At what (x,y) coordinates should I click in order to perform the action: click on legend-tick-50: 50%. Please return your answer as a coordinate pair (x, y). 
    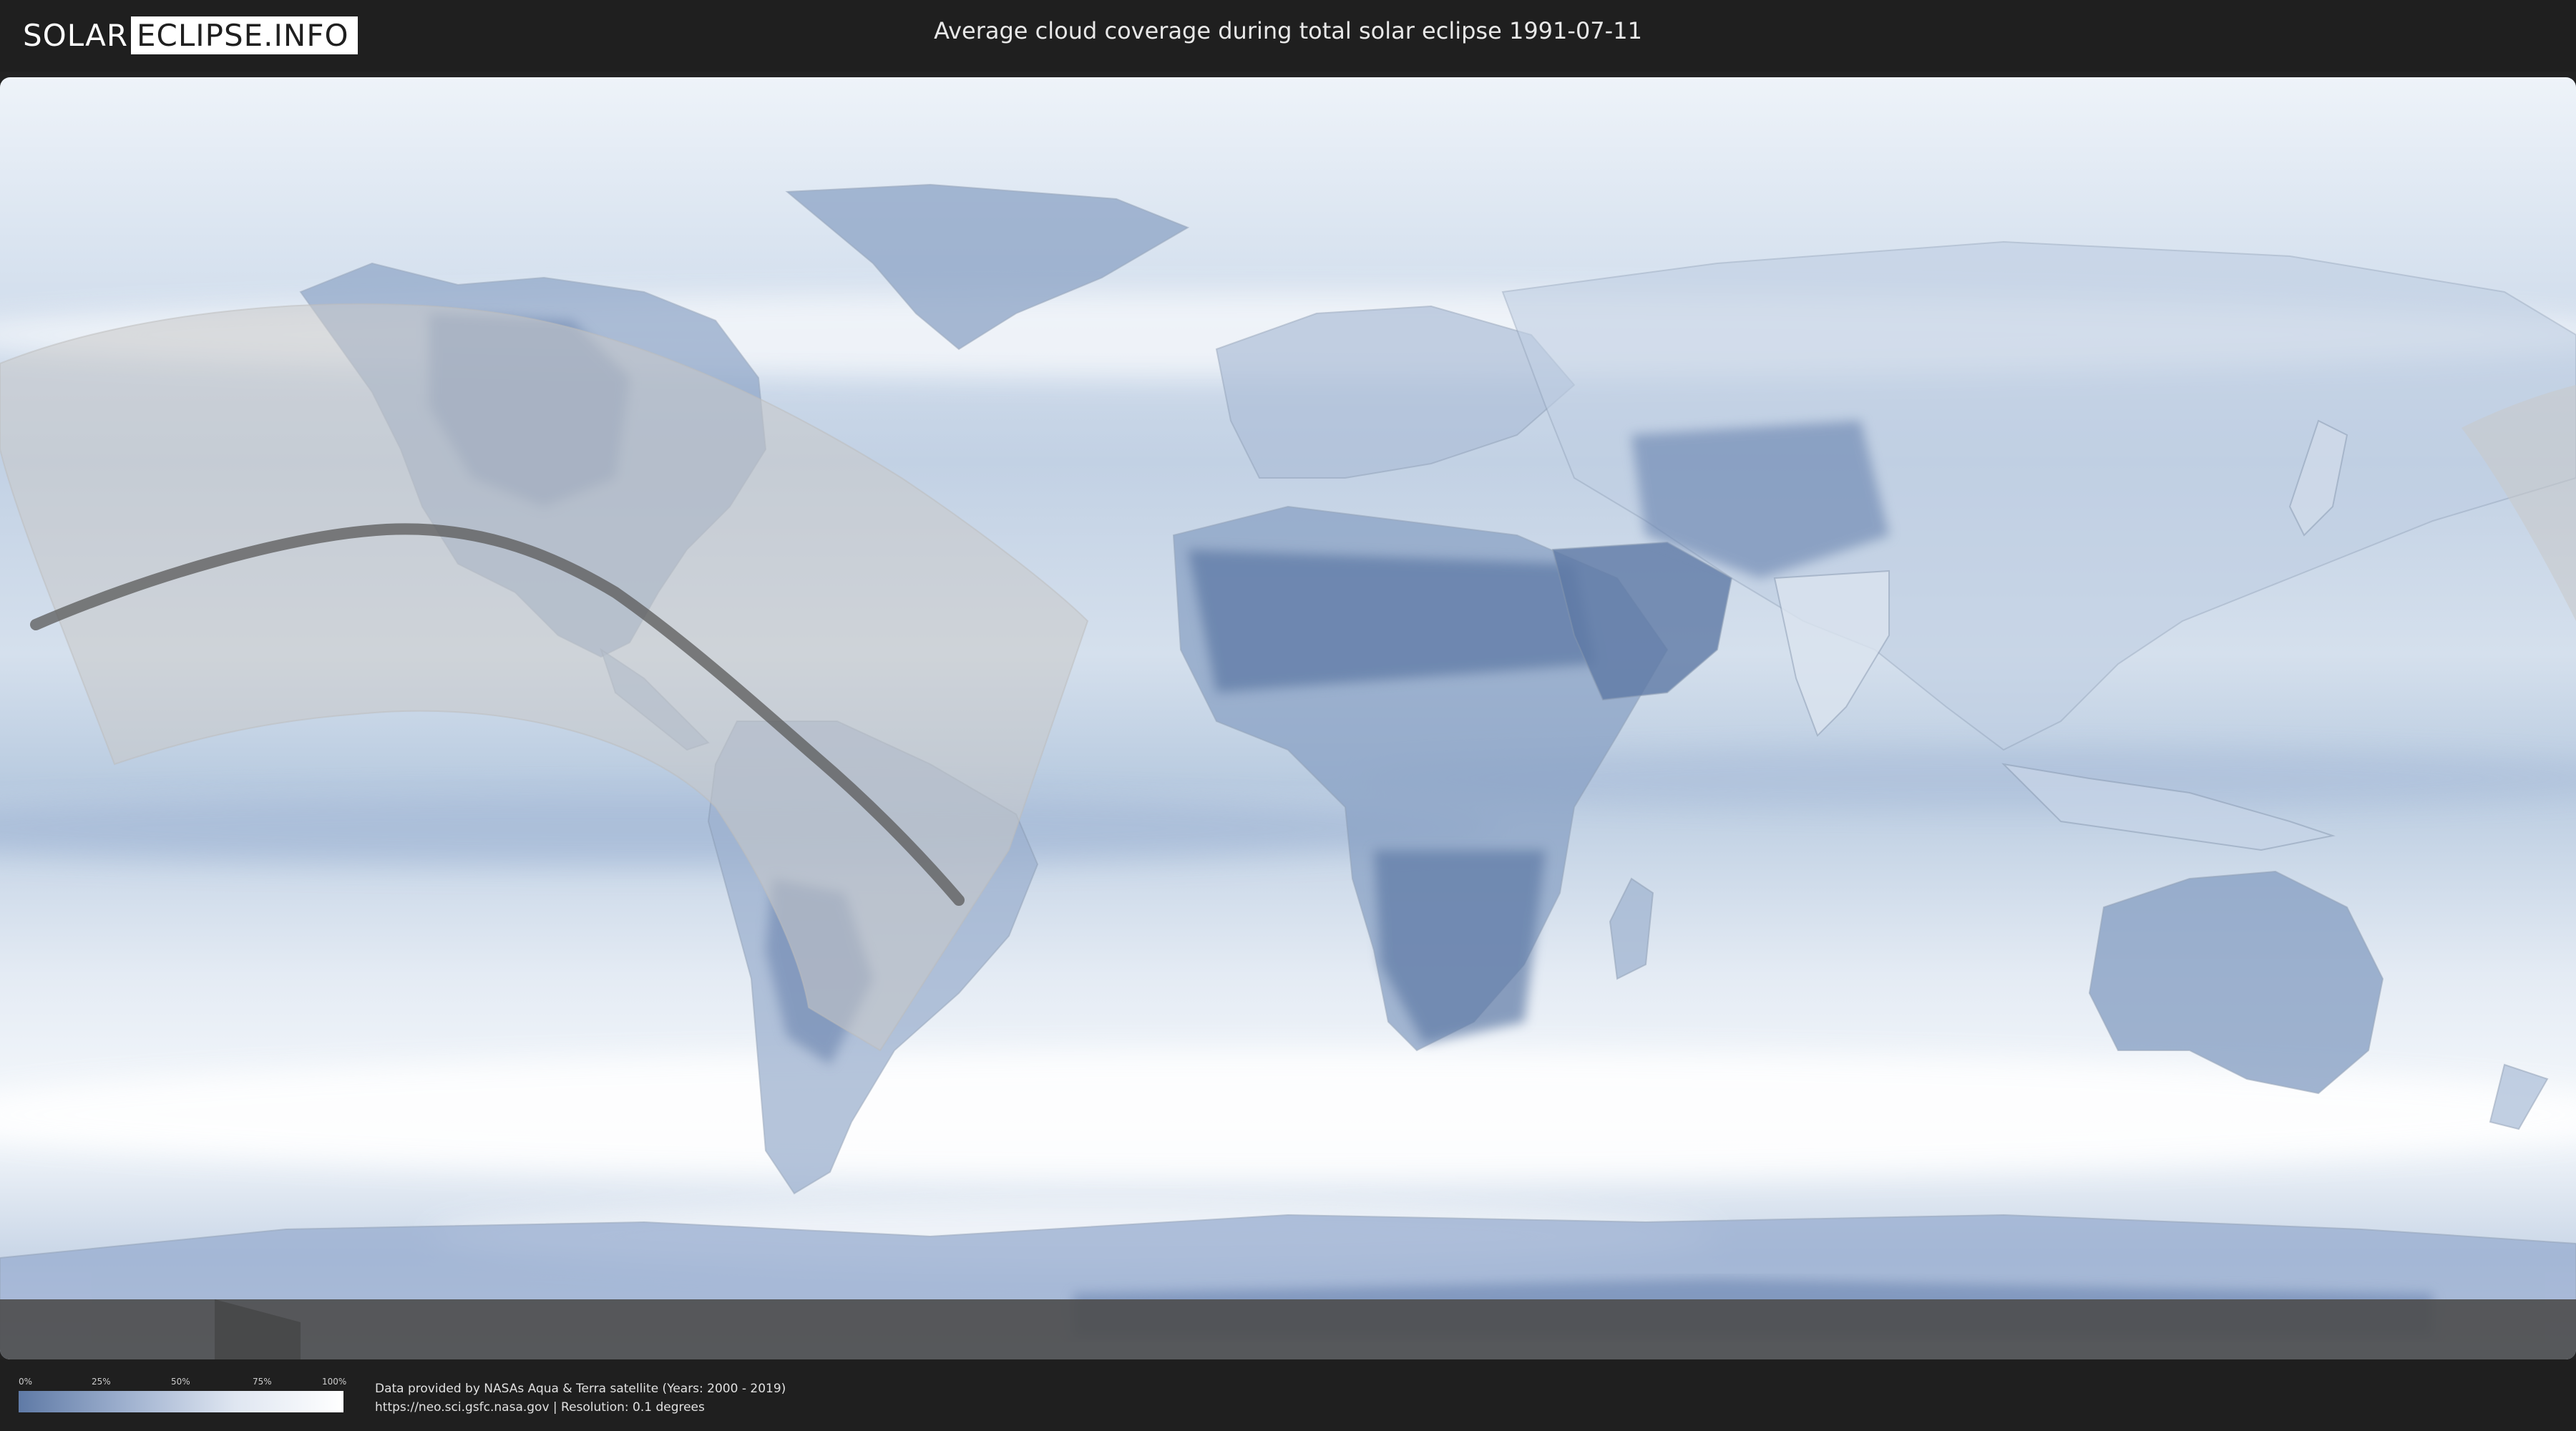
    Looking at the image, I should click on (180, 1382).